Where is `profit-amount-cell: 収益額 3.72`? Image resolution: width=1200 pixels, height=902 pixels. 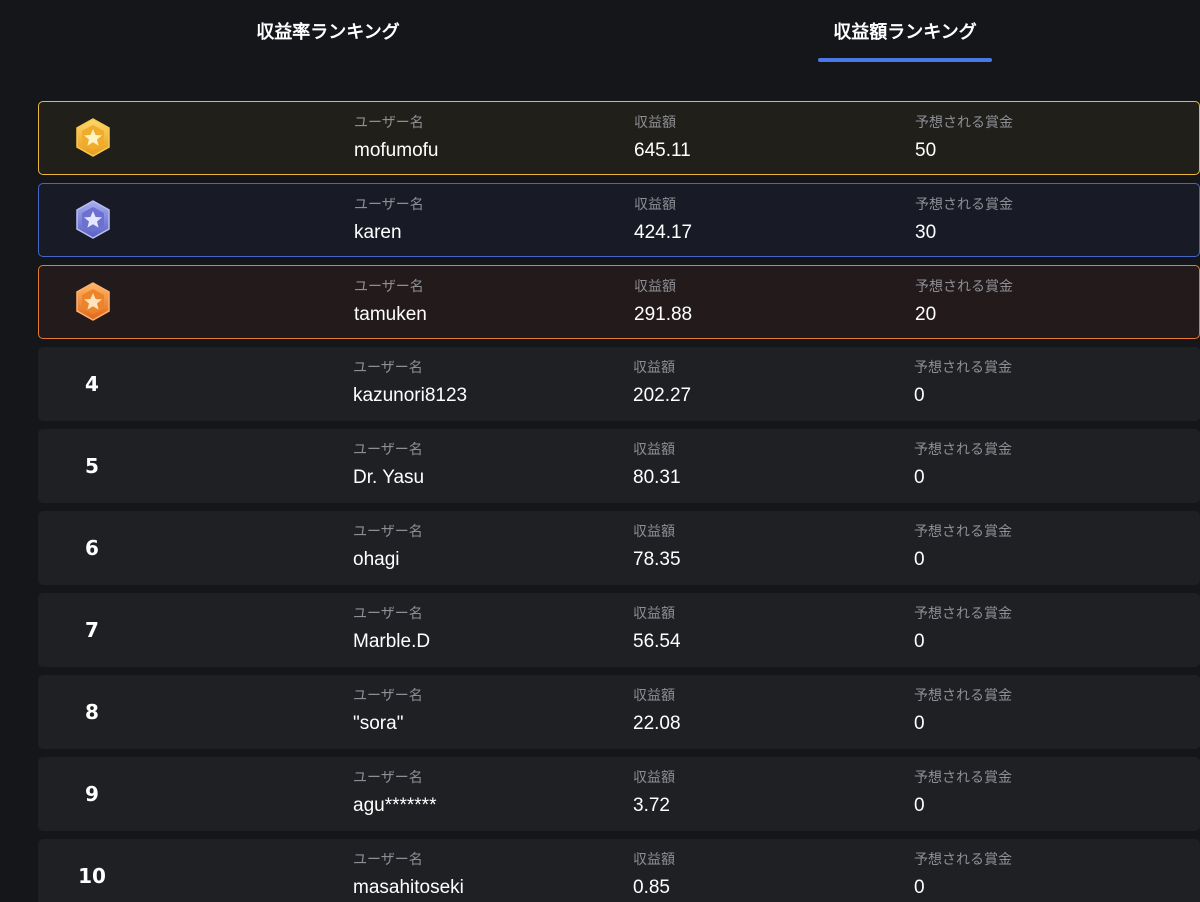 profit-amount-cell: 収益額 3.72 is located at coordinates (654, 793).